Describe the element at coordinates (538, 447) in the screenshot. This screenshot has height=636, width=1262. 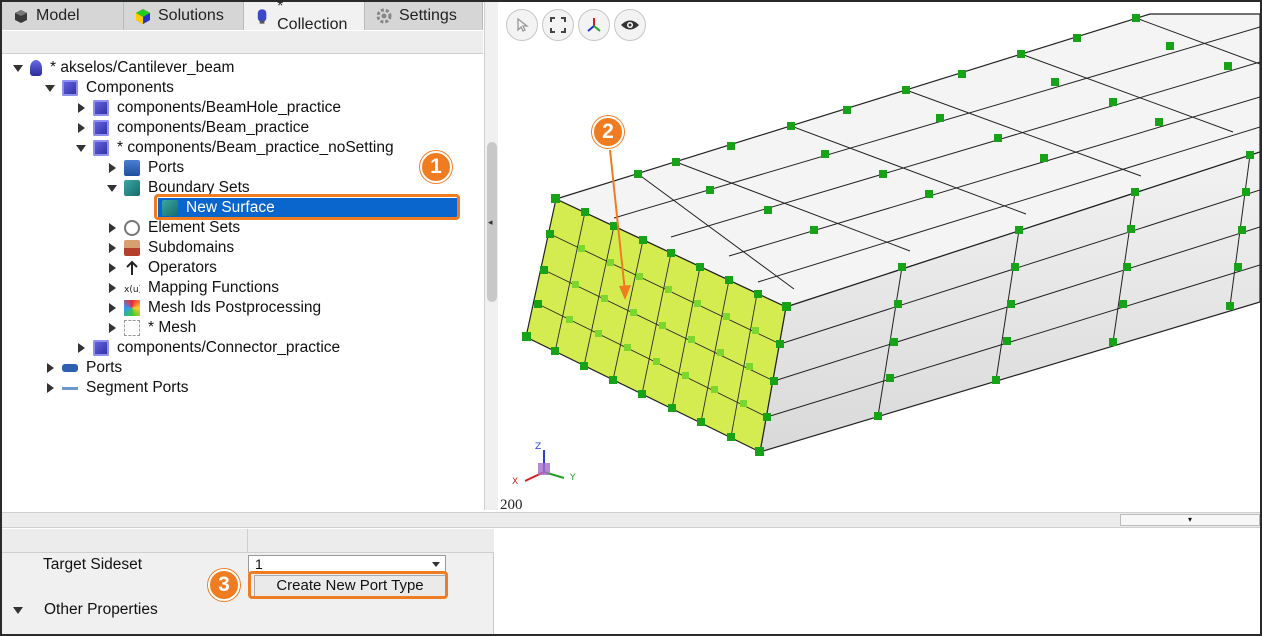
I see `axis-z-label: Z` at that location.